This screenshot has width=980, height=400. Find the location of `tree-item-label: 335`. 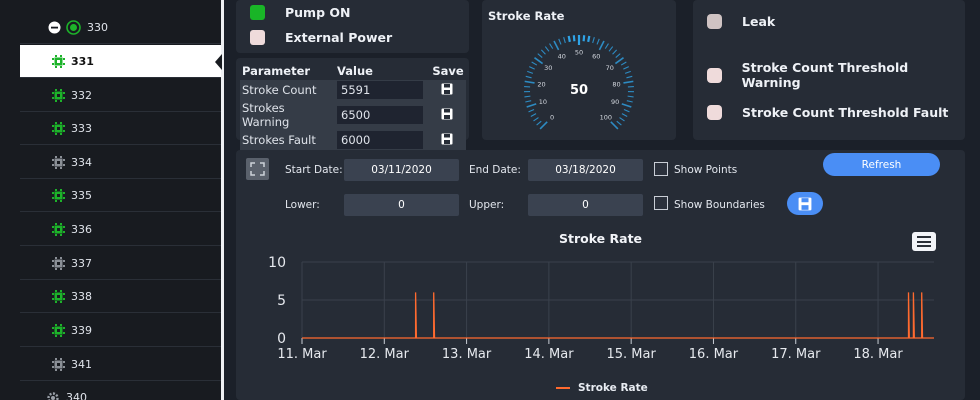

tree-item-label: 335 is located at coordinates (81, 195).